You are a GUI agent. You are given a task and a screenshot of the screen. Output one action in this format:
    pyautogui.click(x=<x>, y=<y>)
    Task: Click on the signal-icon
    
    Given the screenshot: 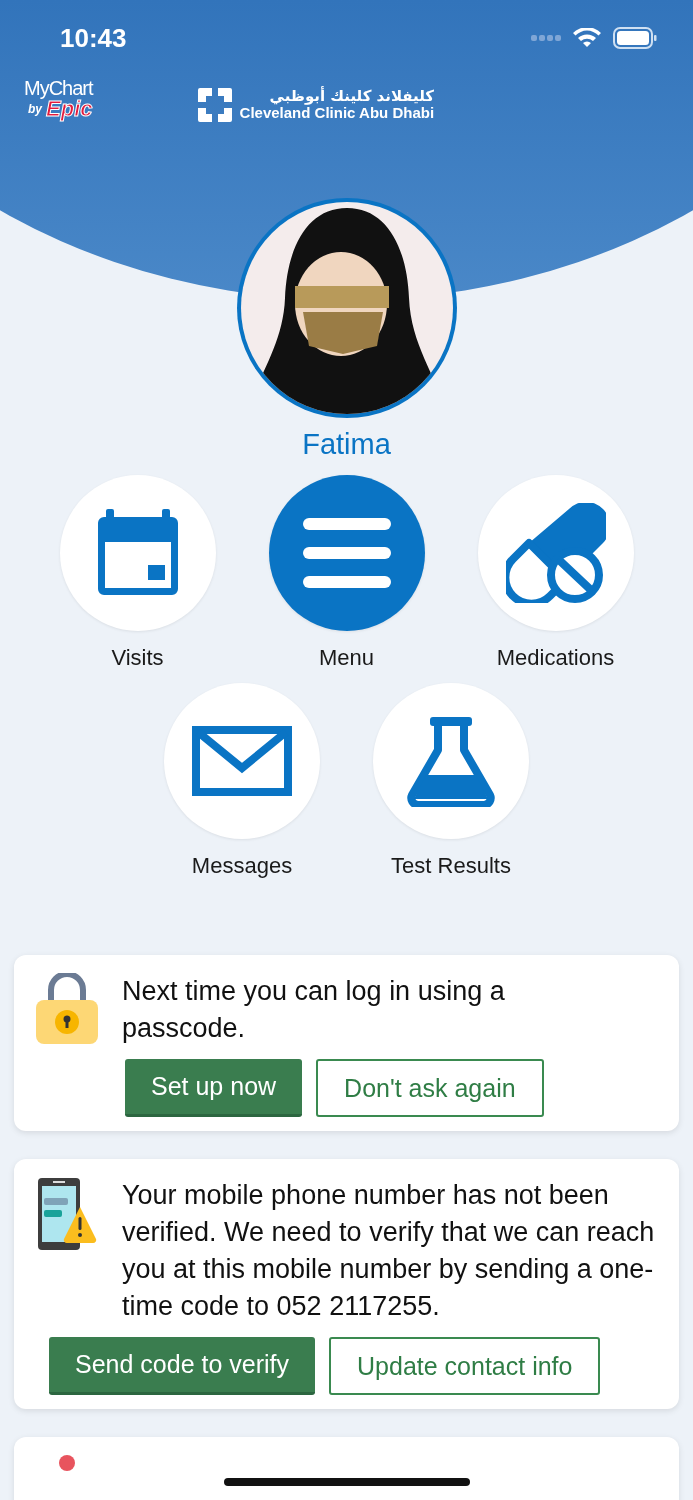 What is the action you would take?
    pyautogui.click(x=546, y=38)
    